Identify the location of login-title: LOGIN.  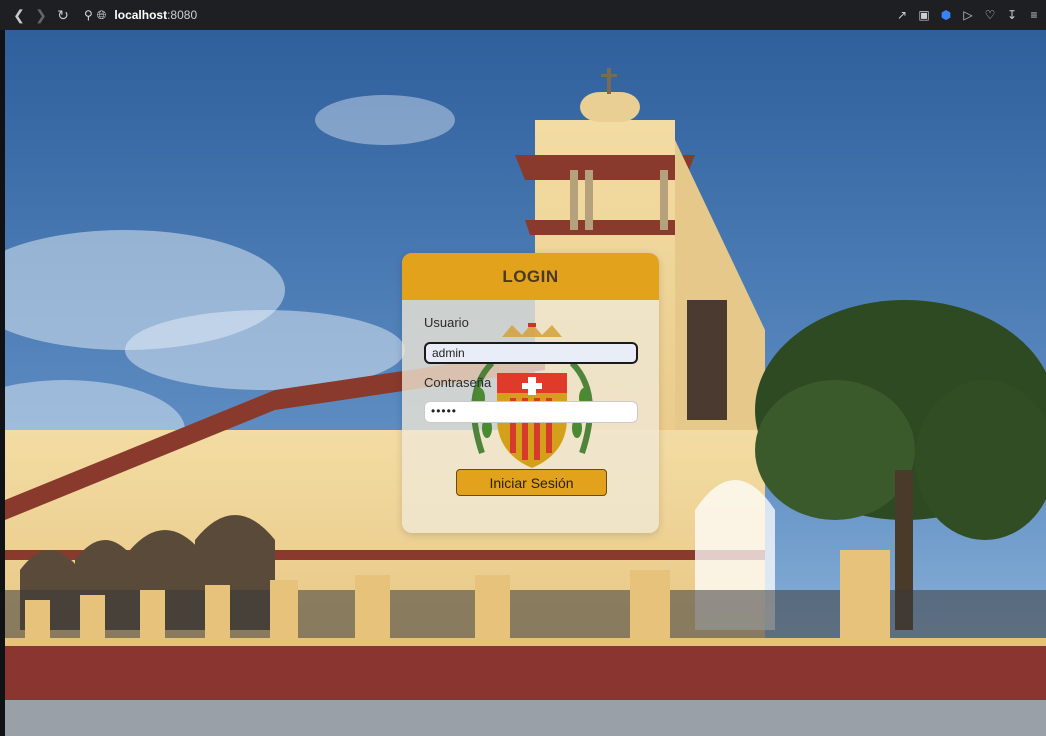
(530, 276).